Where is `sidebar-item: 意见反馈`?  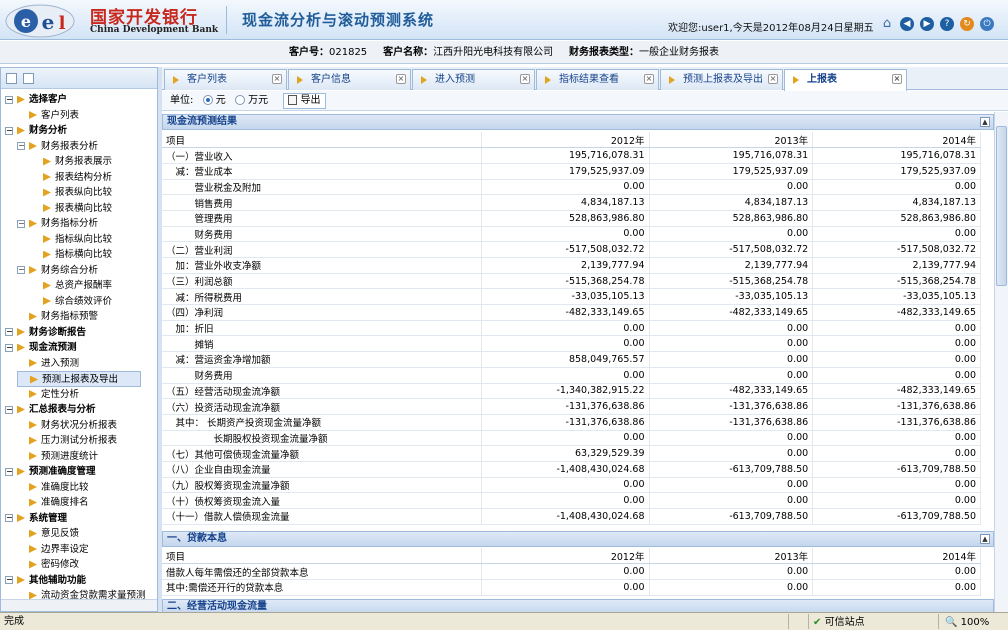
sidebar-item: 意见反馈 is located at coordinates (48, 534).